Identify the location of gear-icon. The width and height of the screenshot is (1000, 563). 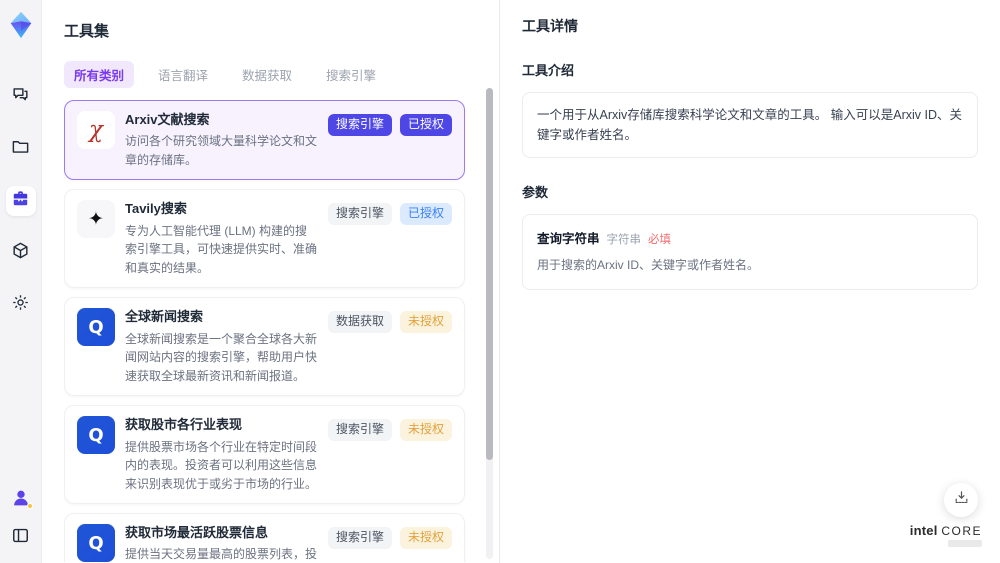
(20, 305).